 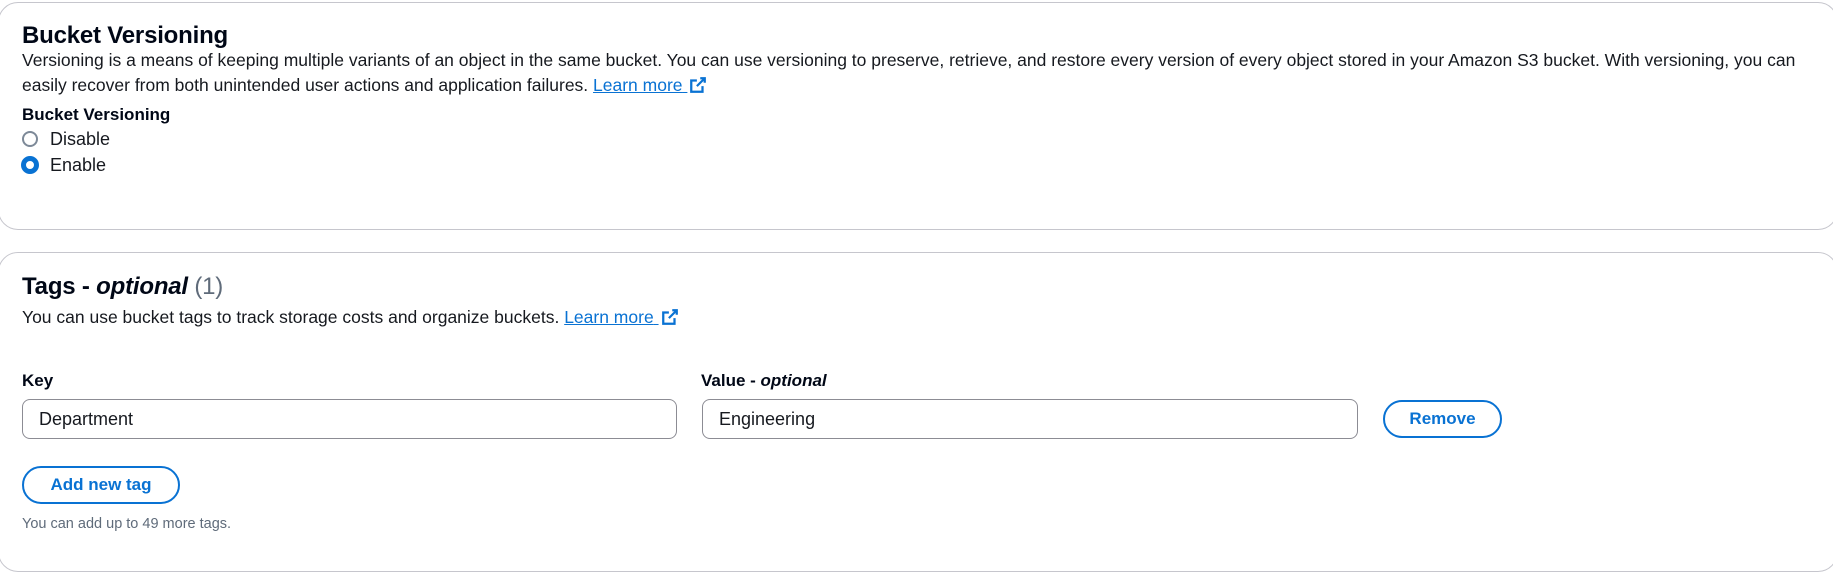 I want to click on bucket-versioning-learn-more-link: Learn more, so click(x=650, y=85).